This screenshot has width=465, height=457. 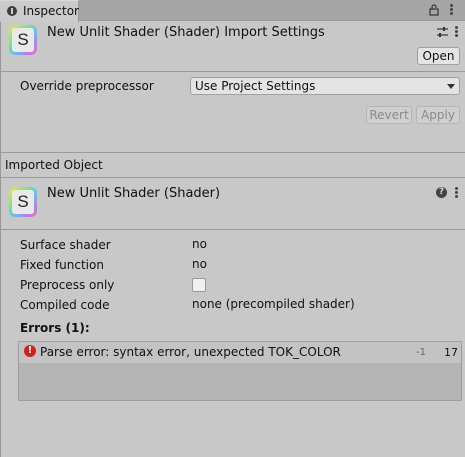 What do you see at coordinates (23, 40) in the screenshot?
I see `shader-asset-icon: S` at bounding box center [23, 40].